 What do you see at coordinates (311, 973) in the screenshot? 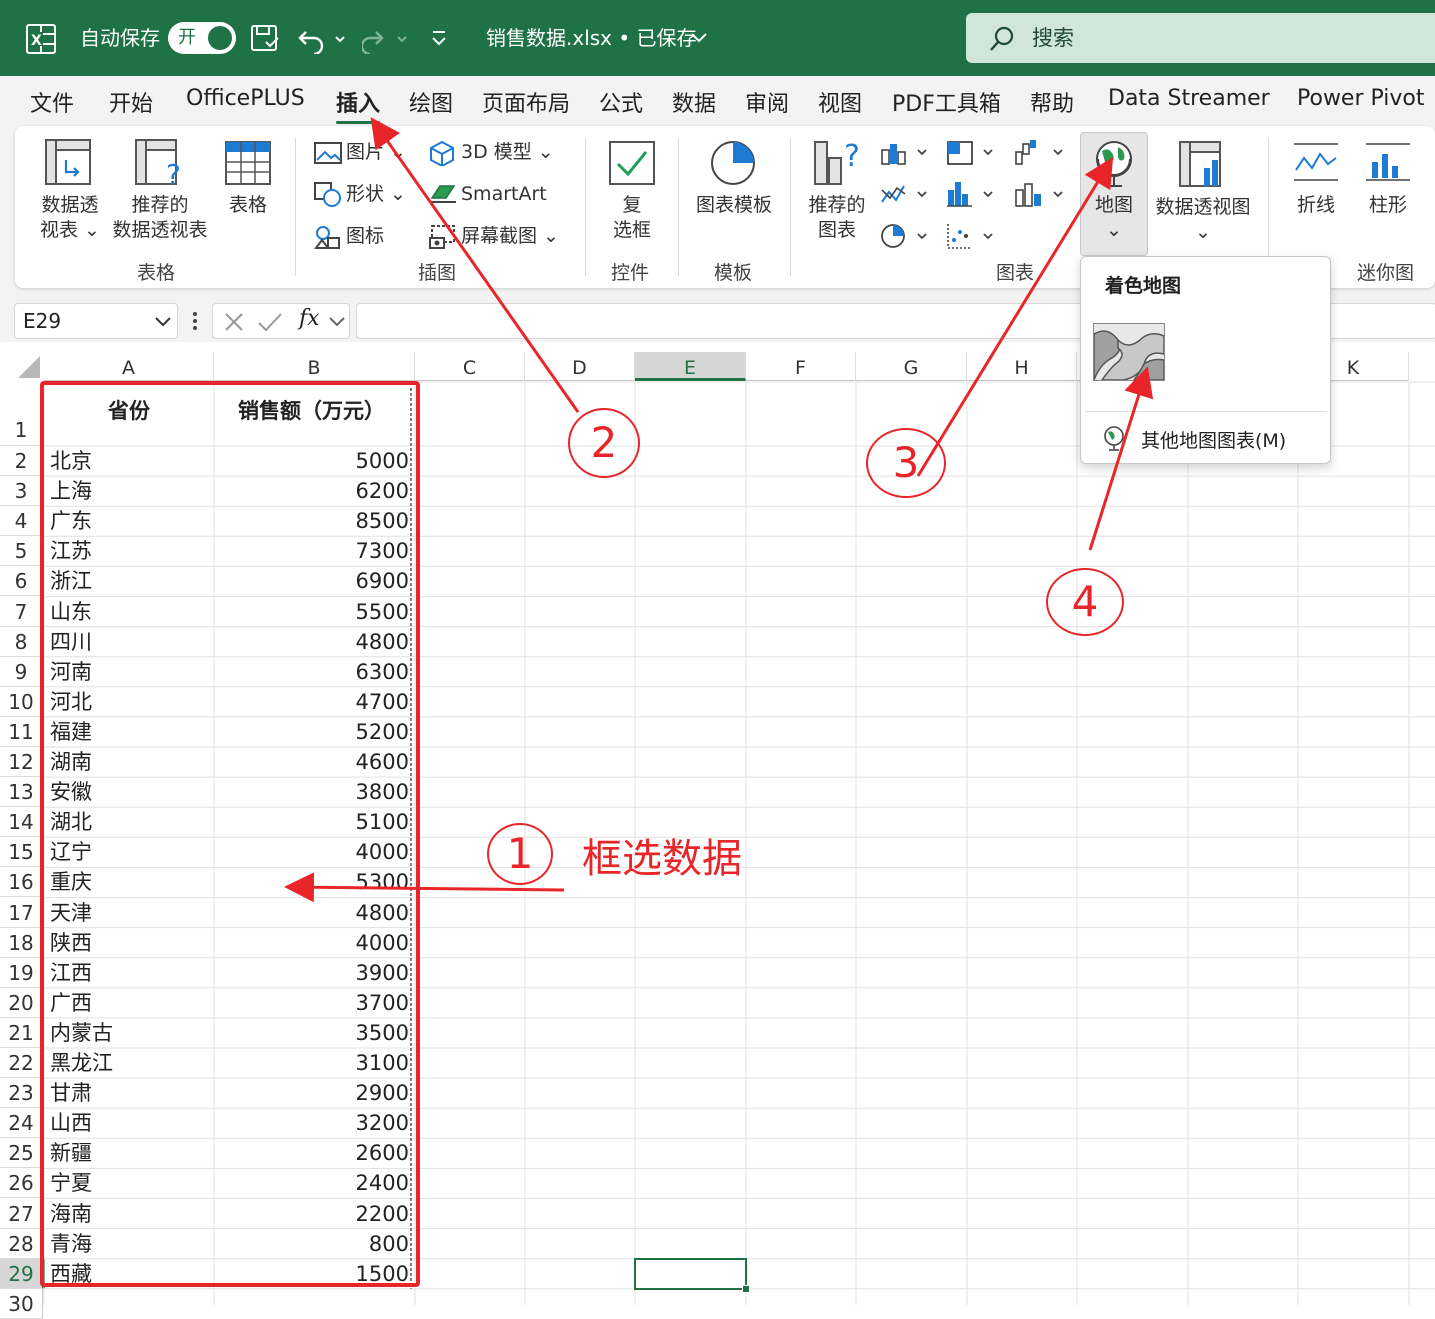
I see `sales-cell: 3900` at bounding box center [311, 973].